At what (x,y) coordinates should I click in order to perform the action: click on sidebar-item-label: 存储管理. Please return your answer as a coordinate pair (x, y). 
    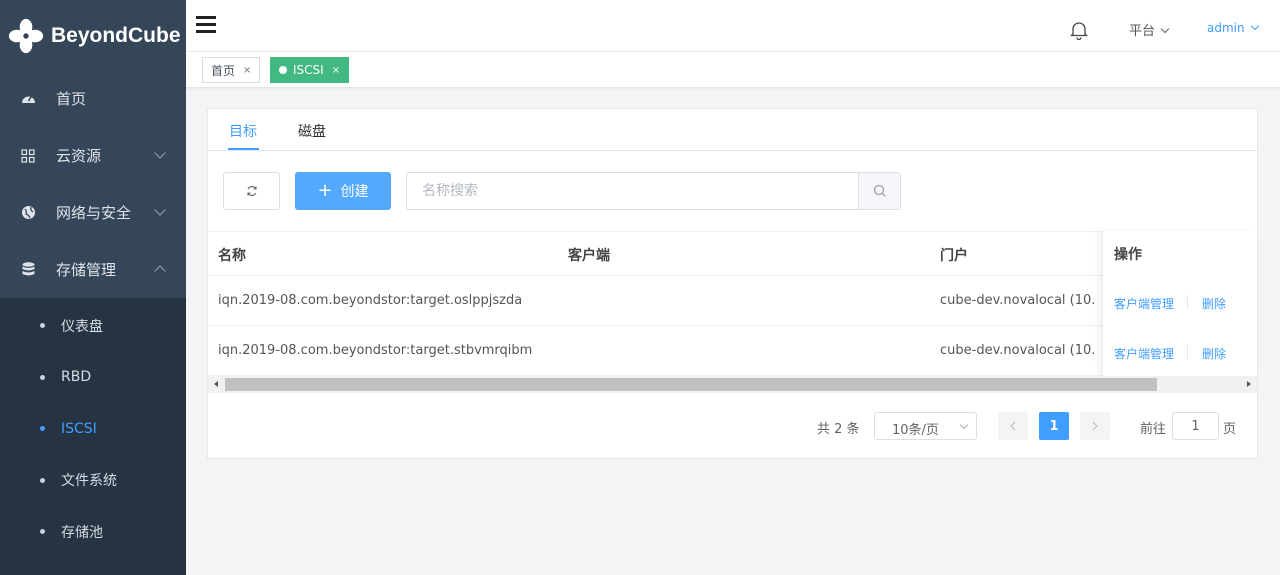
    Looking at the image, I should click on (86, 270).